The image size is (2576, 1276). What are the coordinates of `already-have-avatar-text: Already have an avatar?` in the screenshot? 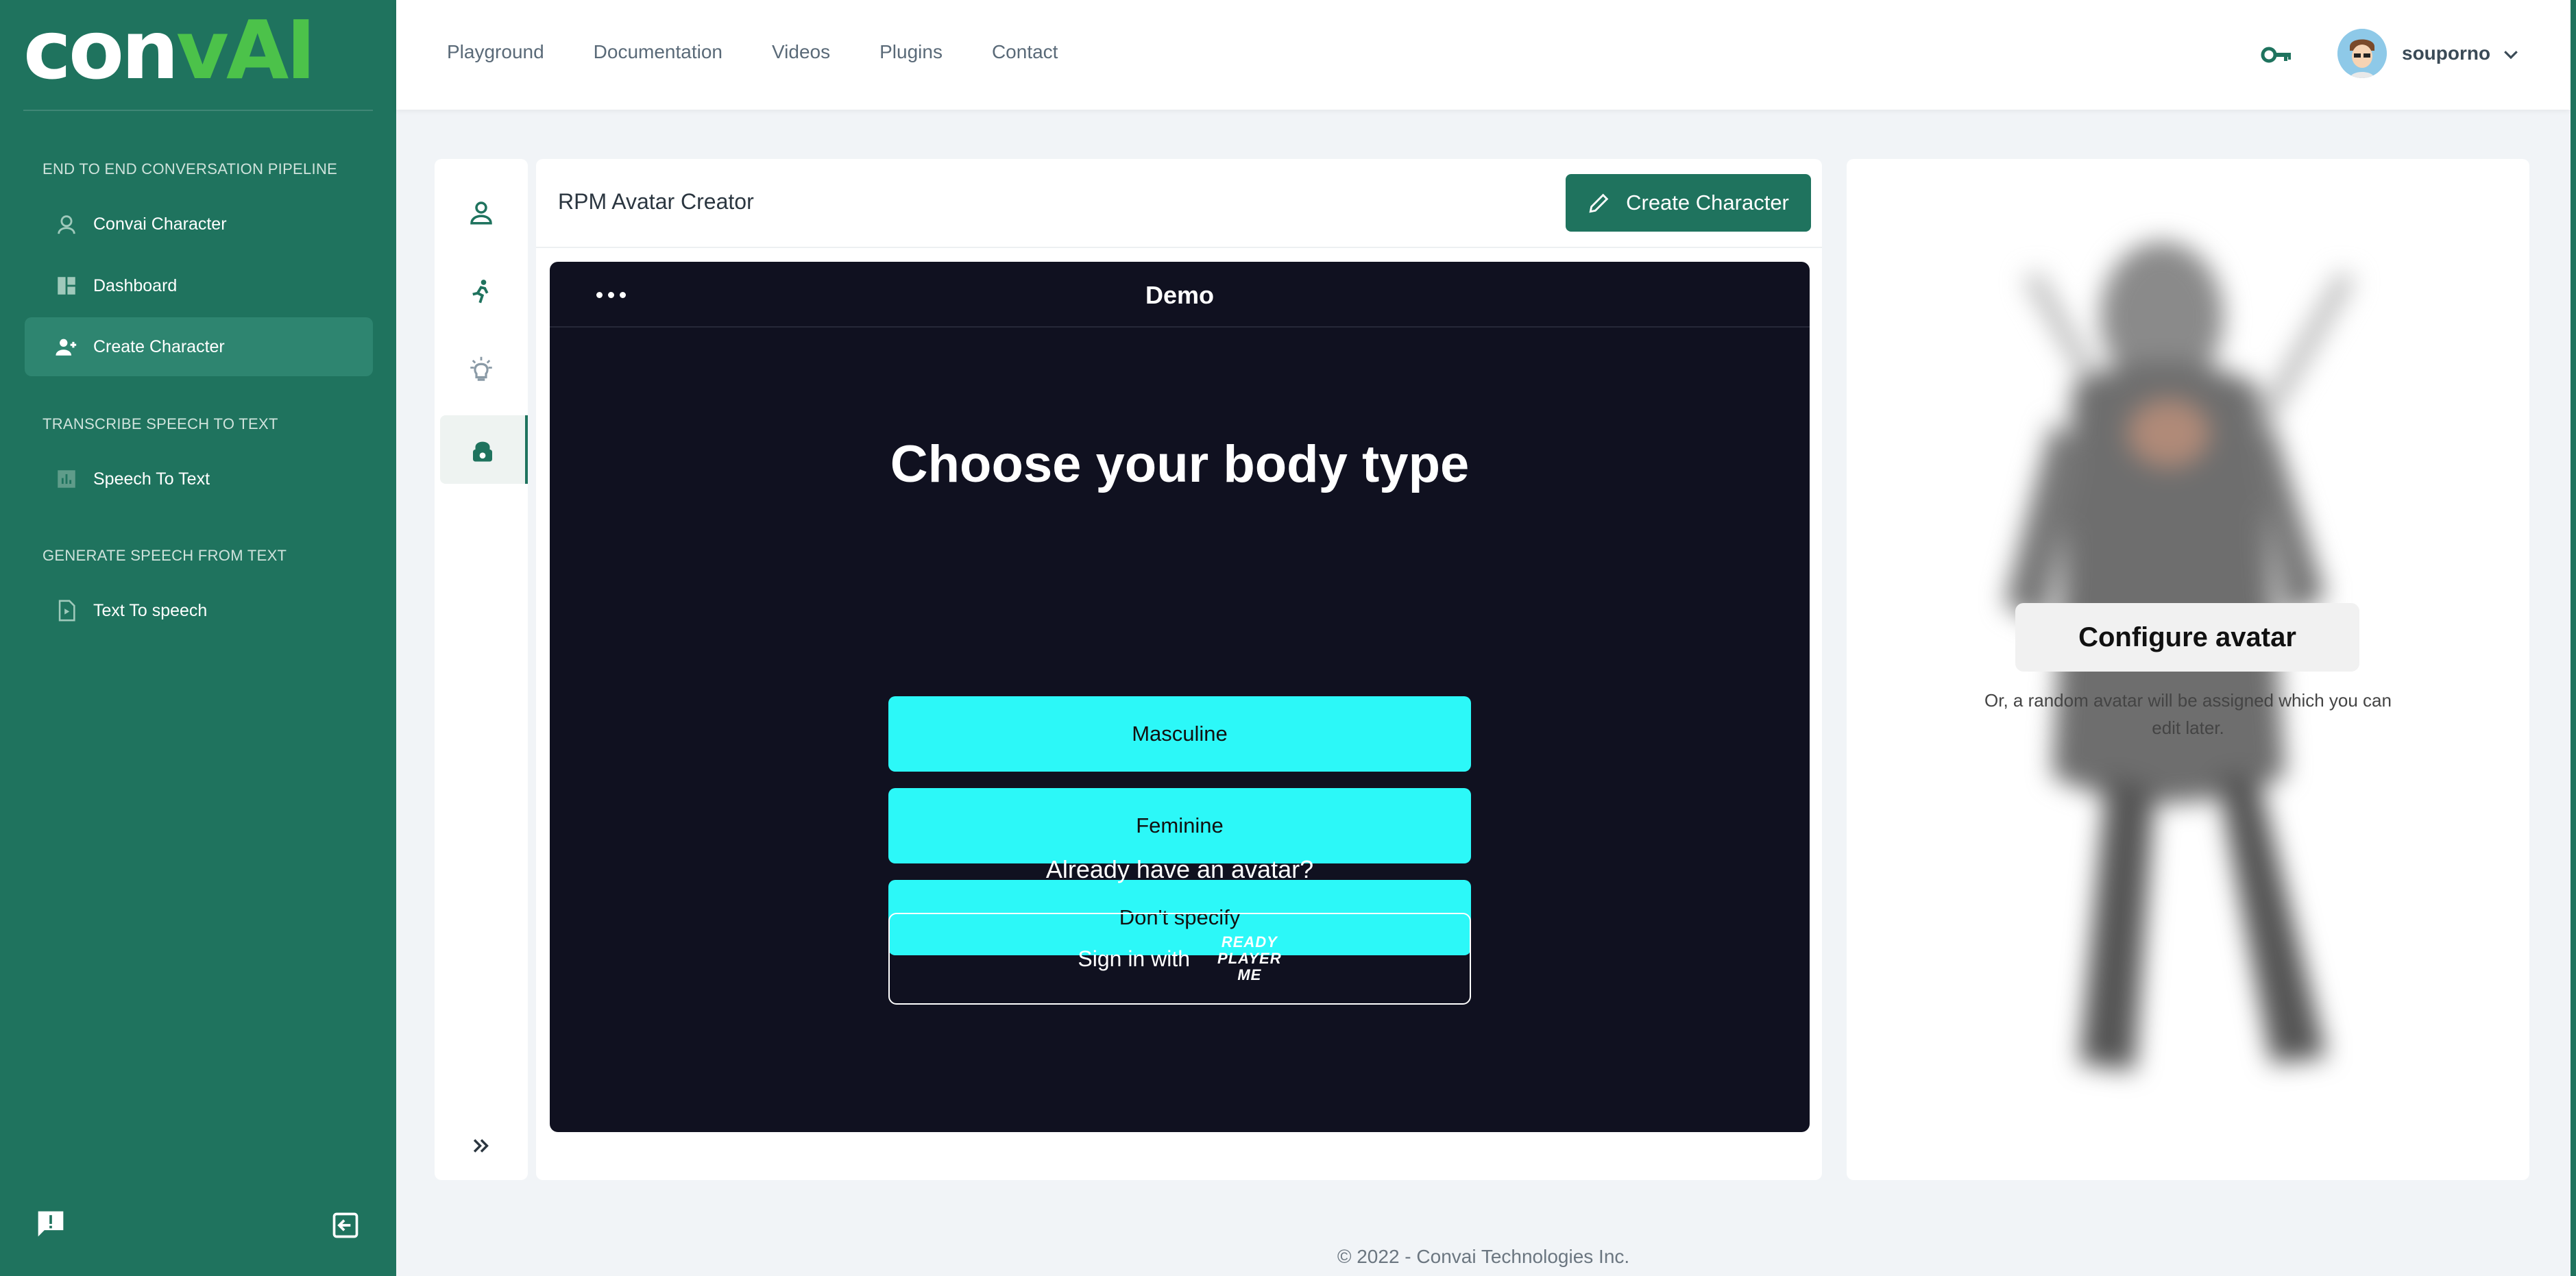 It's located at (1179, 869).